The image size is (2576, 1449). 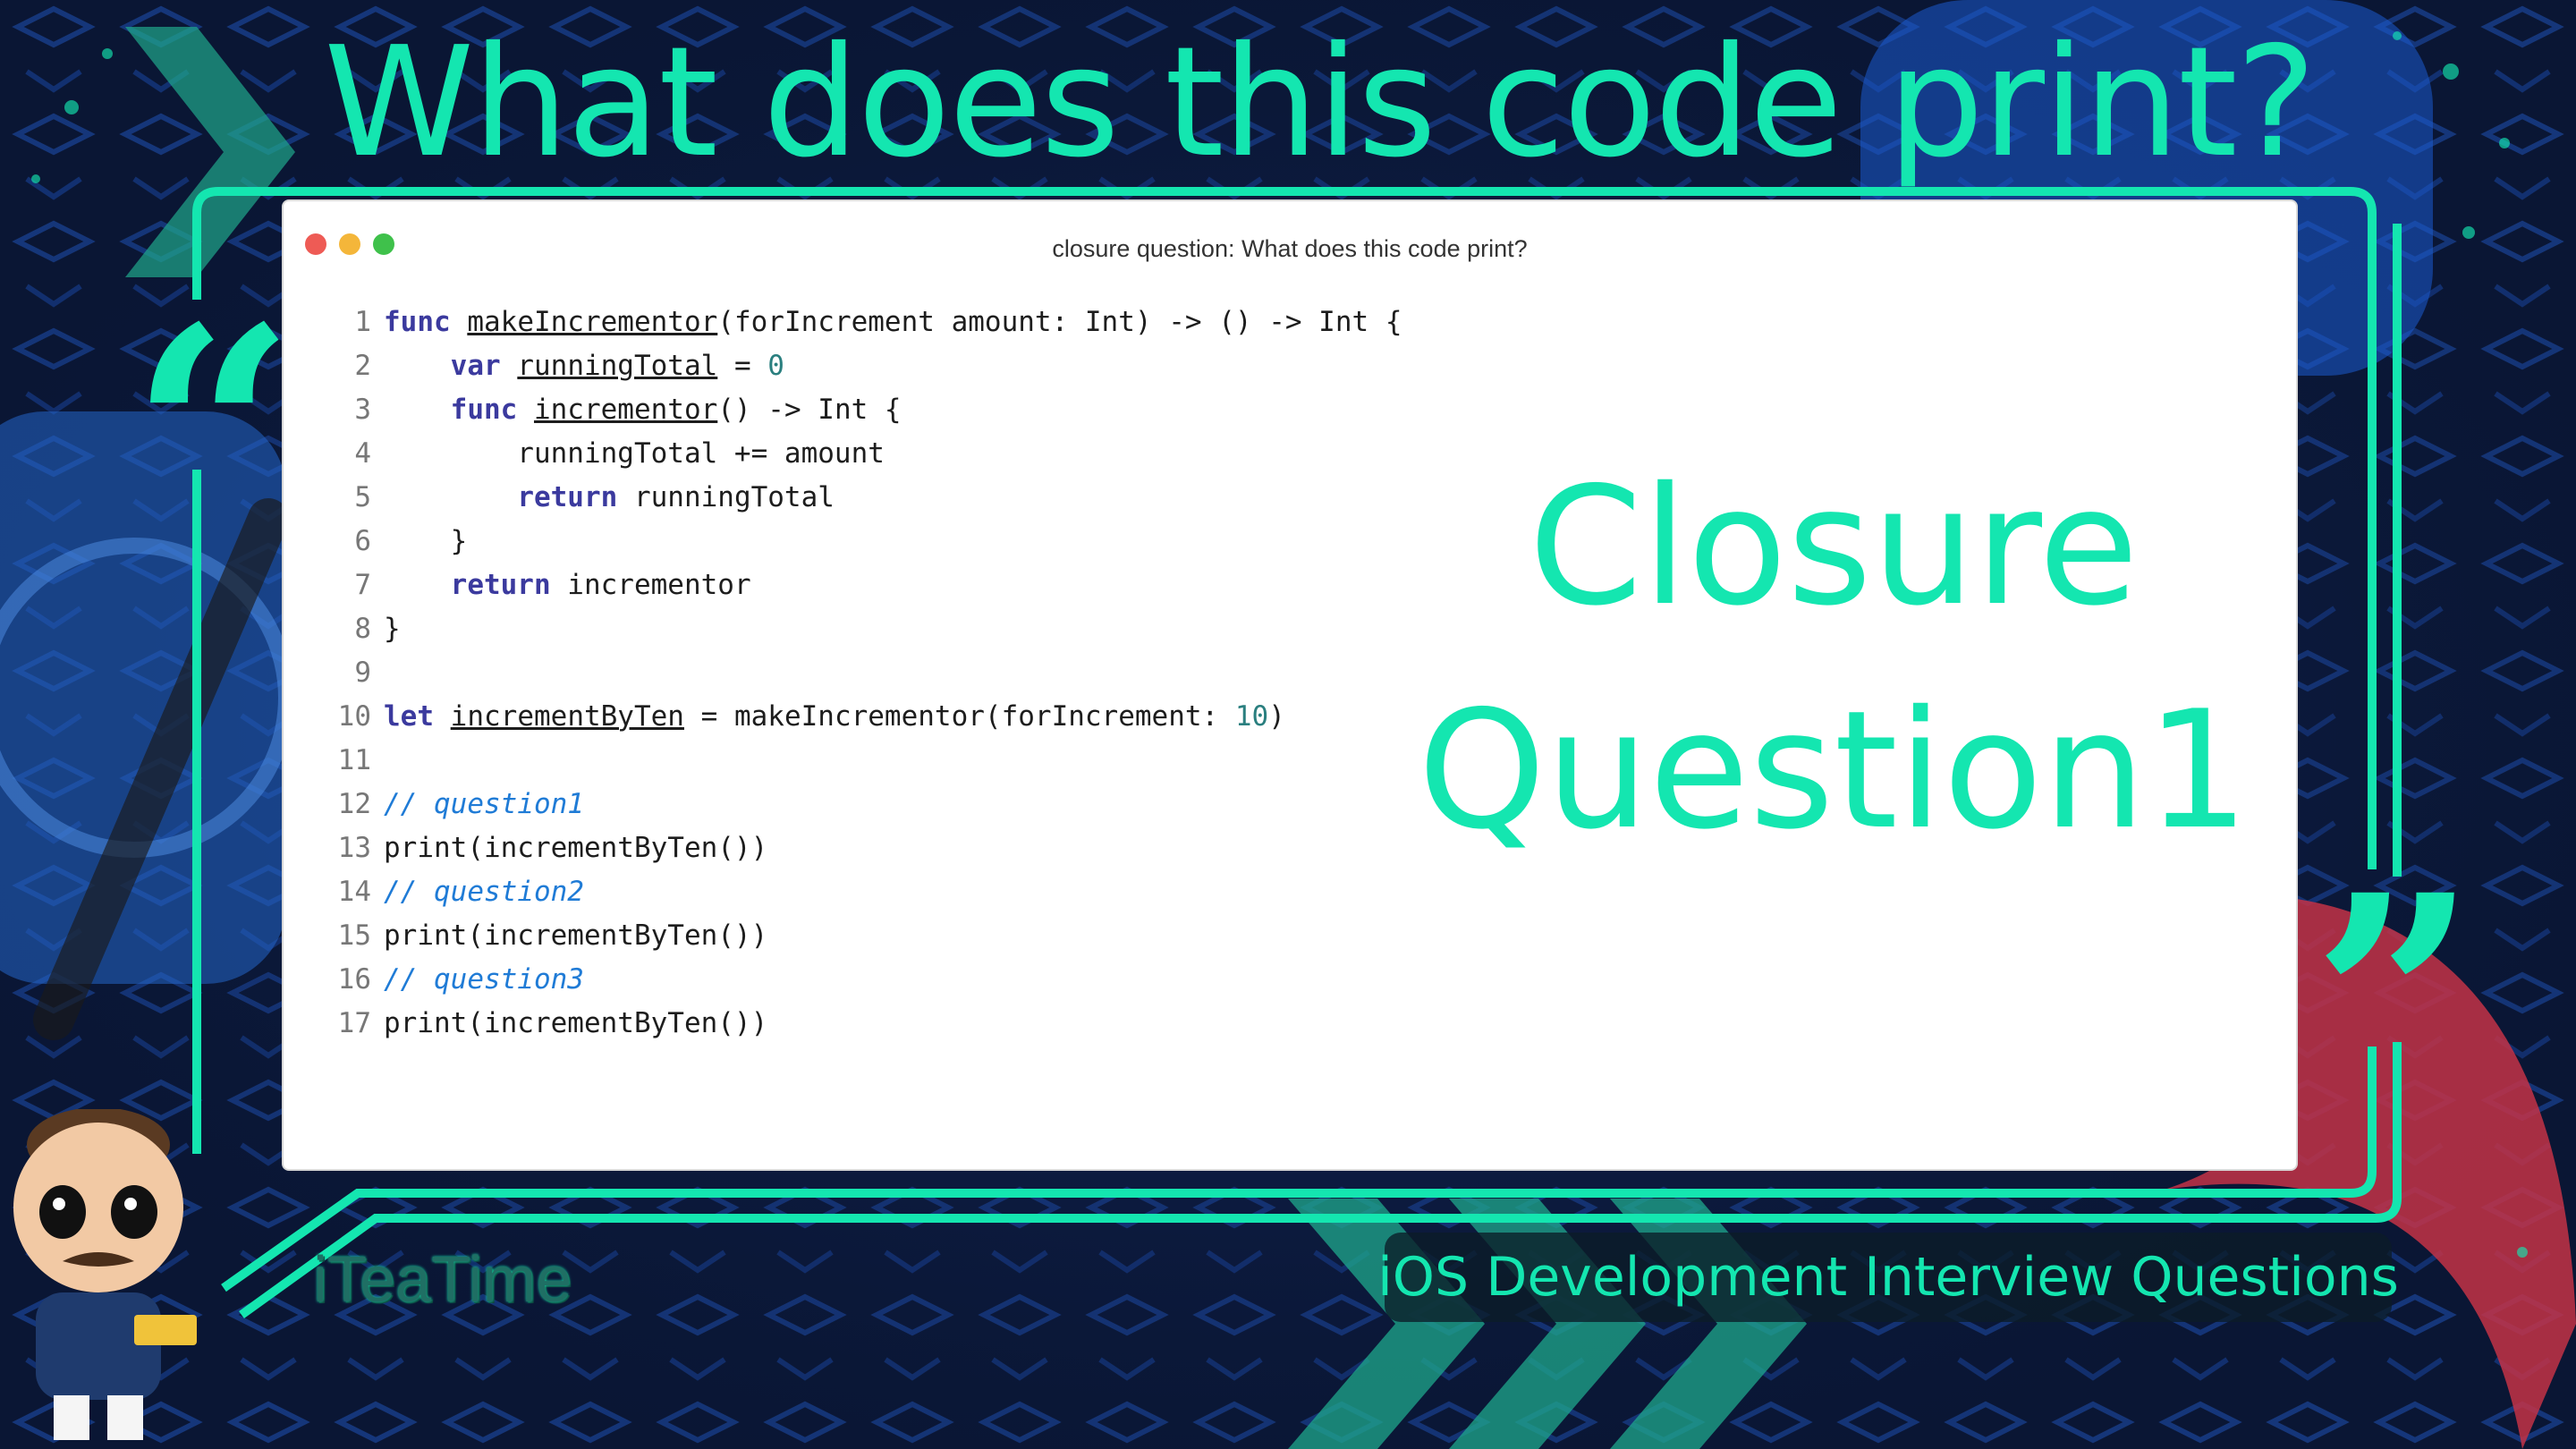 What do you see at coordinates (354, 1022) in the screenshot?
I see `line-number: 17` at bounding box center [354, 1022].